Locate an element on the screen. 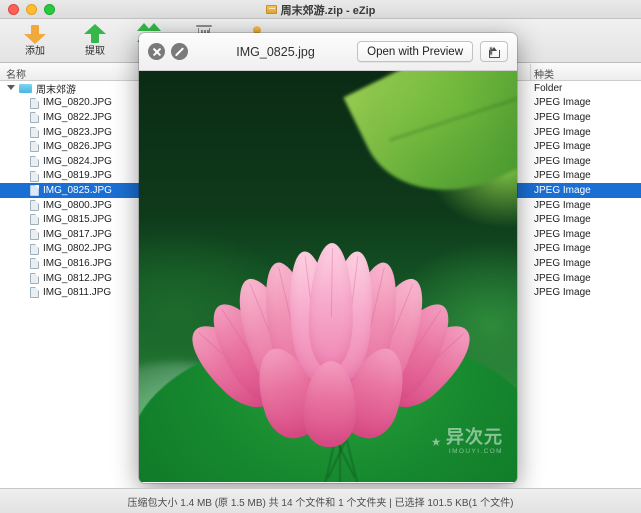 The width and height of the screenshot is (641, 513). zip-file-icon is located at coordinates (271, 9).